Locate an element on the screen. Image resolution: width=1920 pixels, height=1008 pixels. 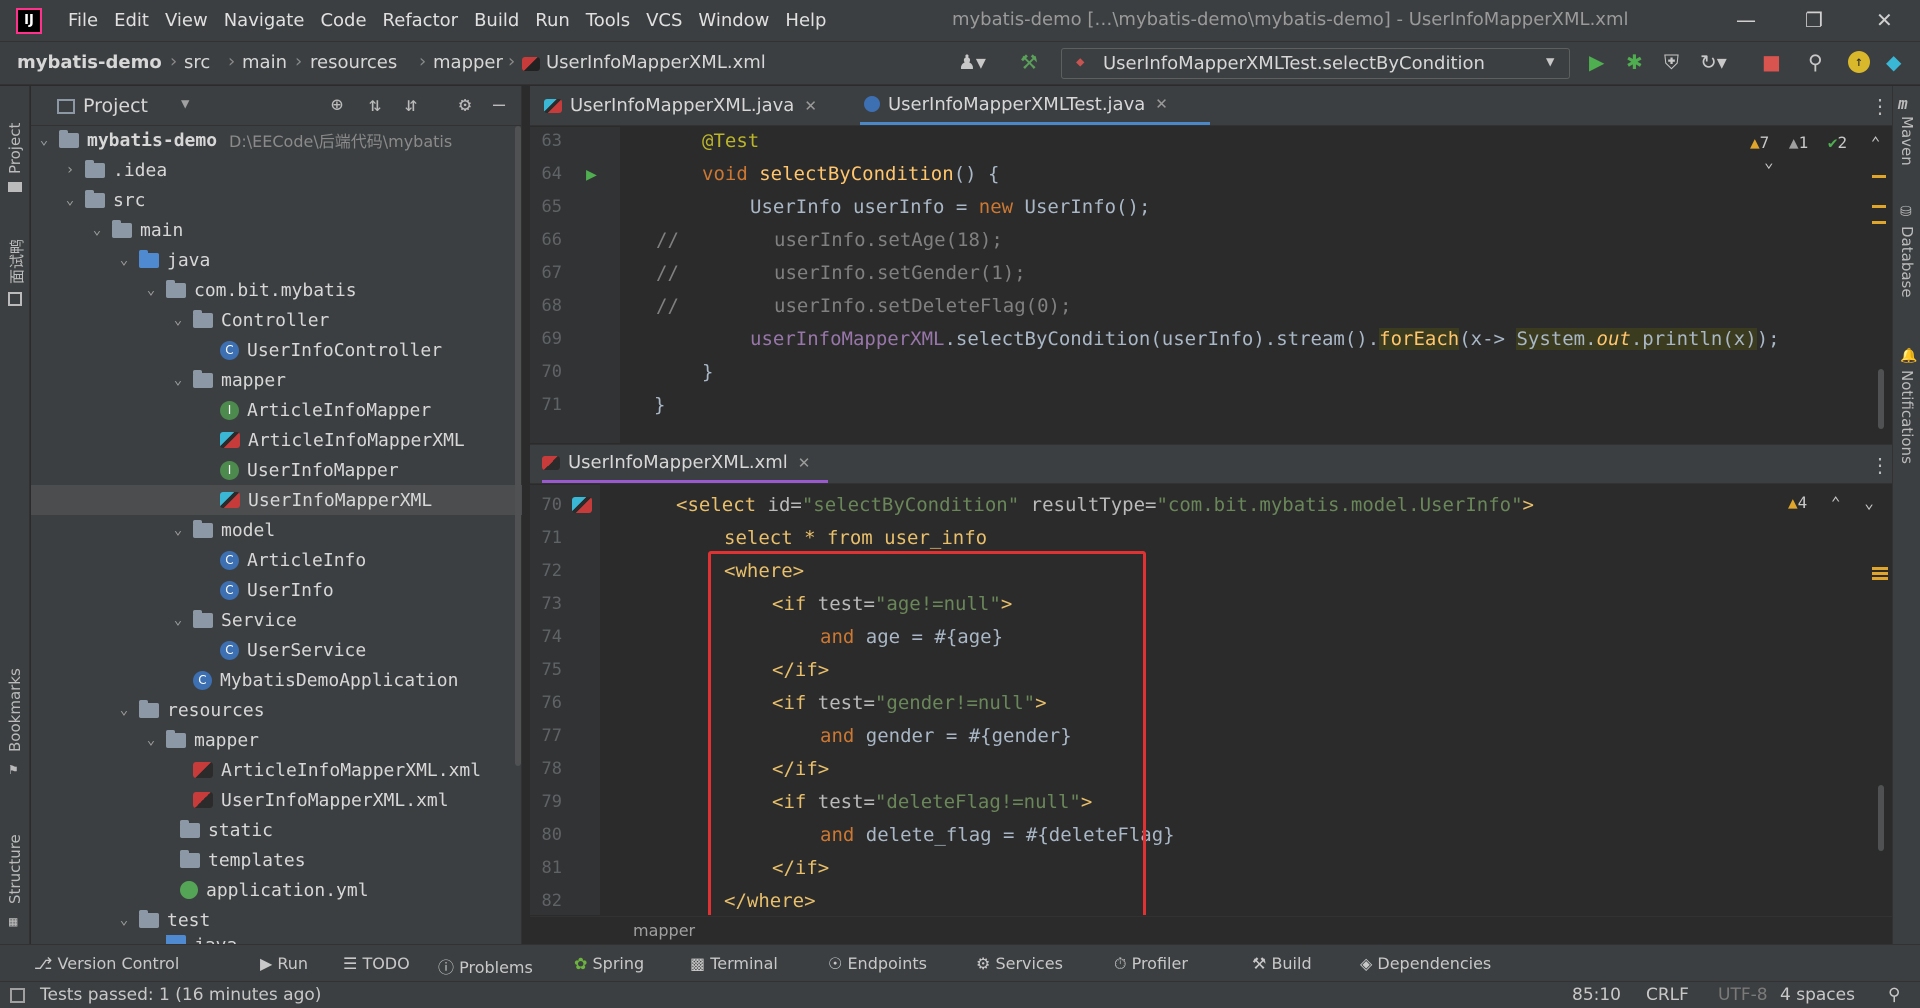
project-panel-title: Project is located at coordinates (115, 106).